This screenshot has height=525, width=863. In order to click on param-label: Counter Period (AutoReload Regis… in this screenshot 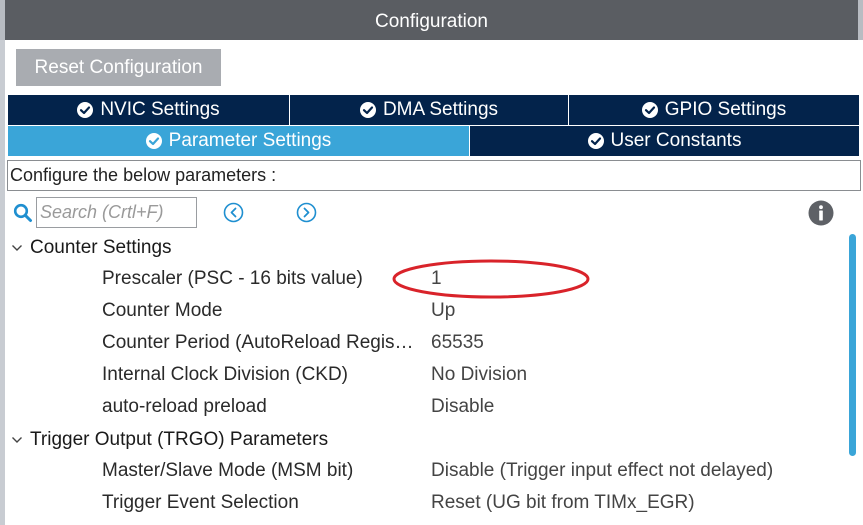, I will do `click(258, 342)`.